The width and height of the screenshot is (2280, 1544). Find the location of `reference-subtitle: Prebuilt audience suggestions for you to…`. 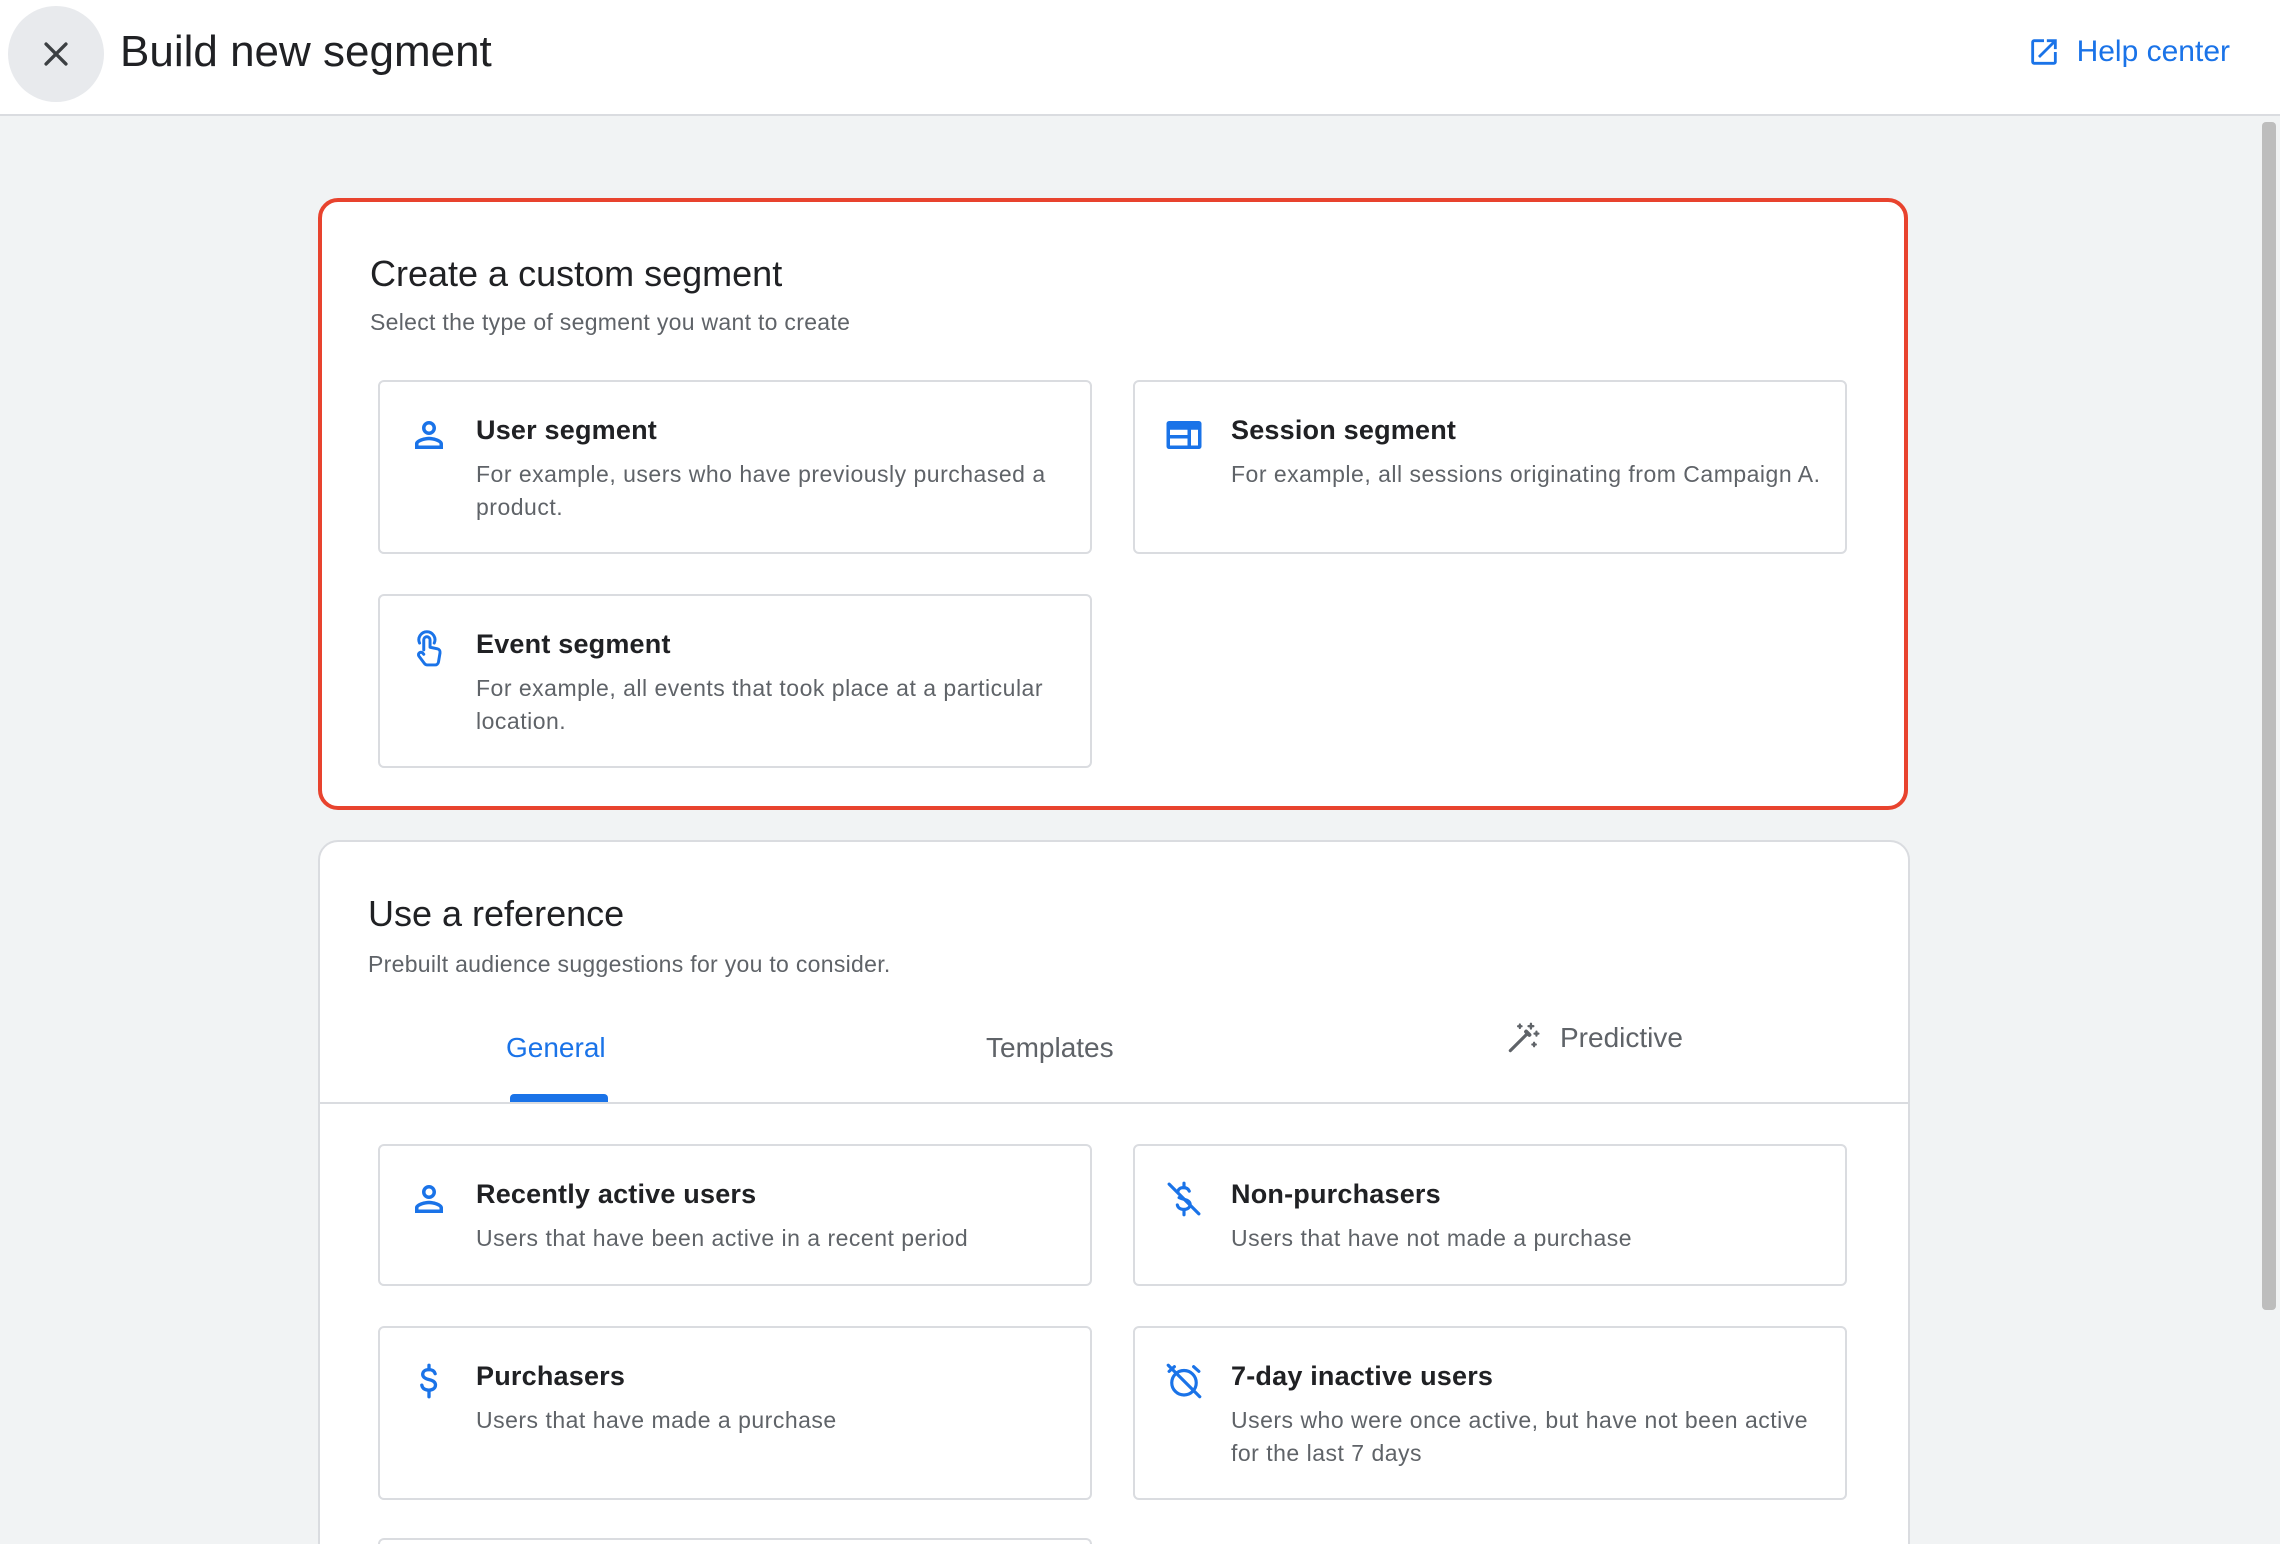

reference-subtitle: Prebuilt audience suggestions for you to… is located at coordinates (629, 964).